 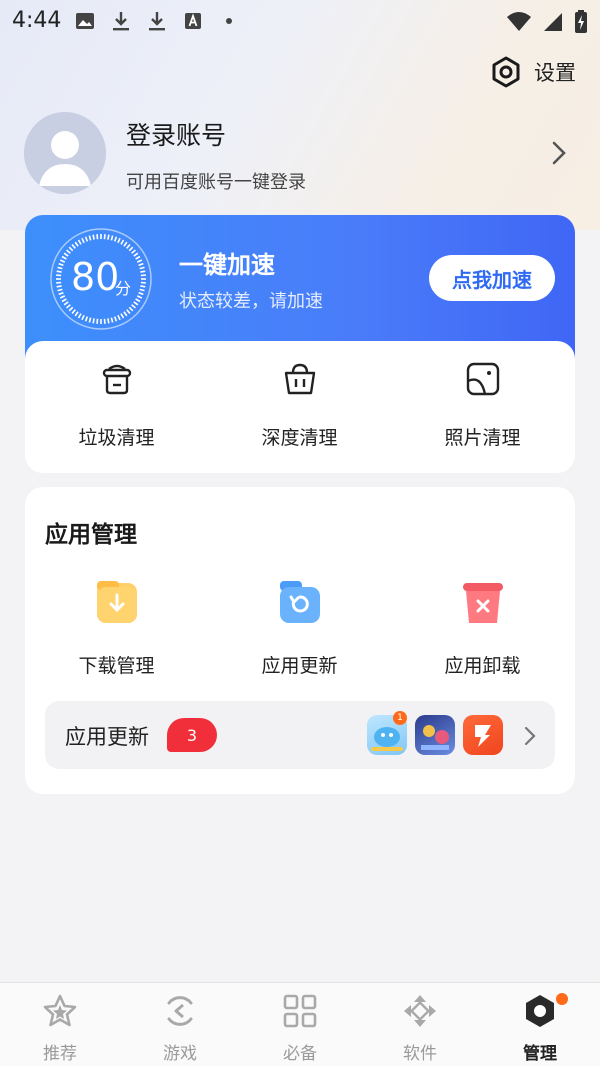 I want to click on mini-badge: 1, so click(x=400, y=718).